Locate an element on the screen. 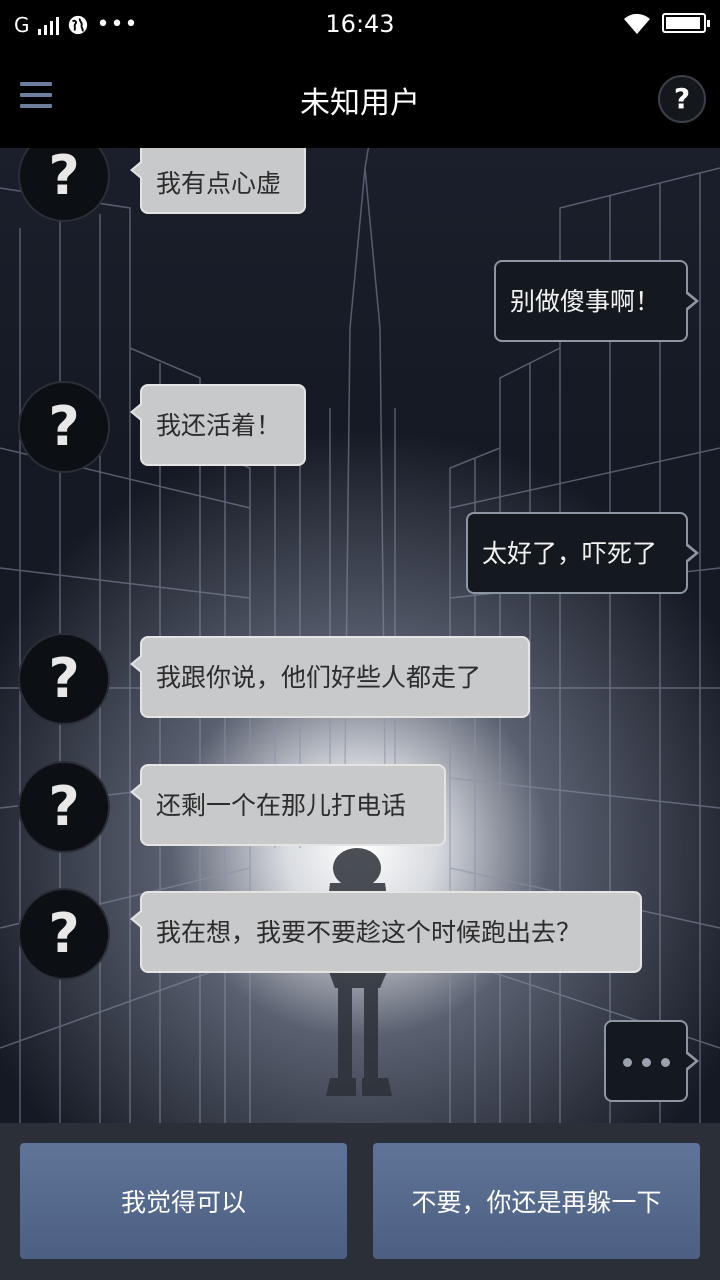 This screenshot has height=1280, width=720. status-bar: G ••• 16:43 is located at coordinates (360, 24).